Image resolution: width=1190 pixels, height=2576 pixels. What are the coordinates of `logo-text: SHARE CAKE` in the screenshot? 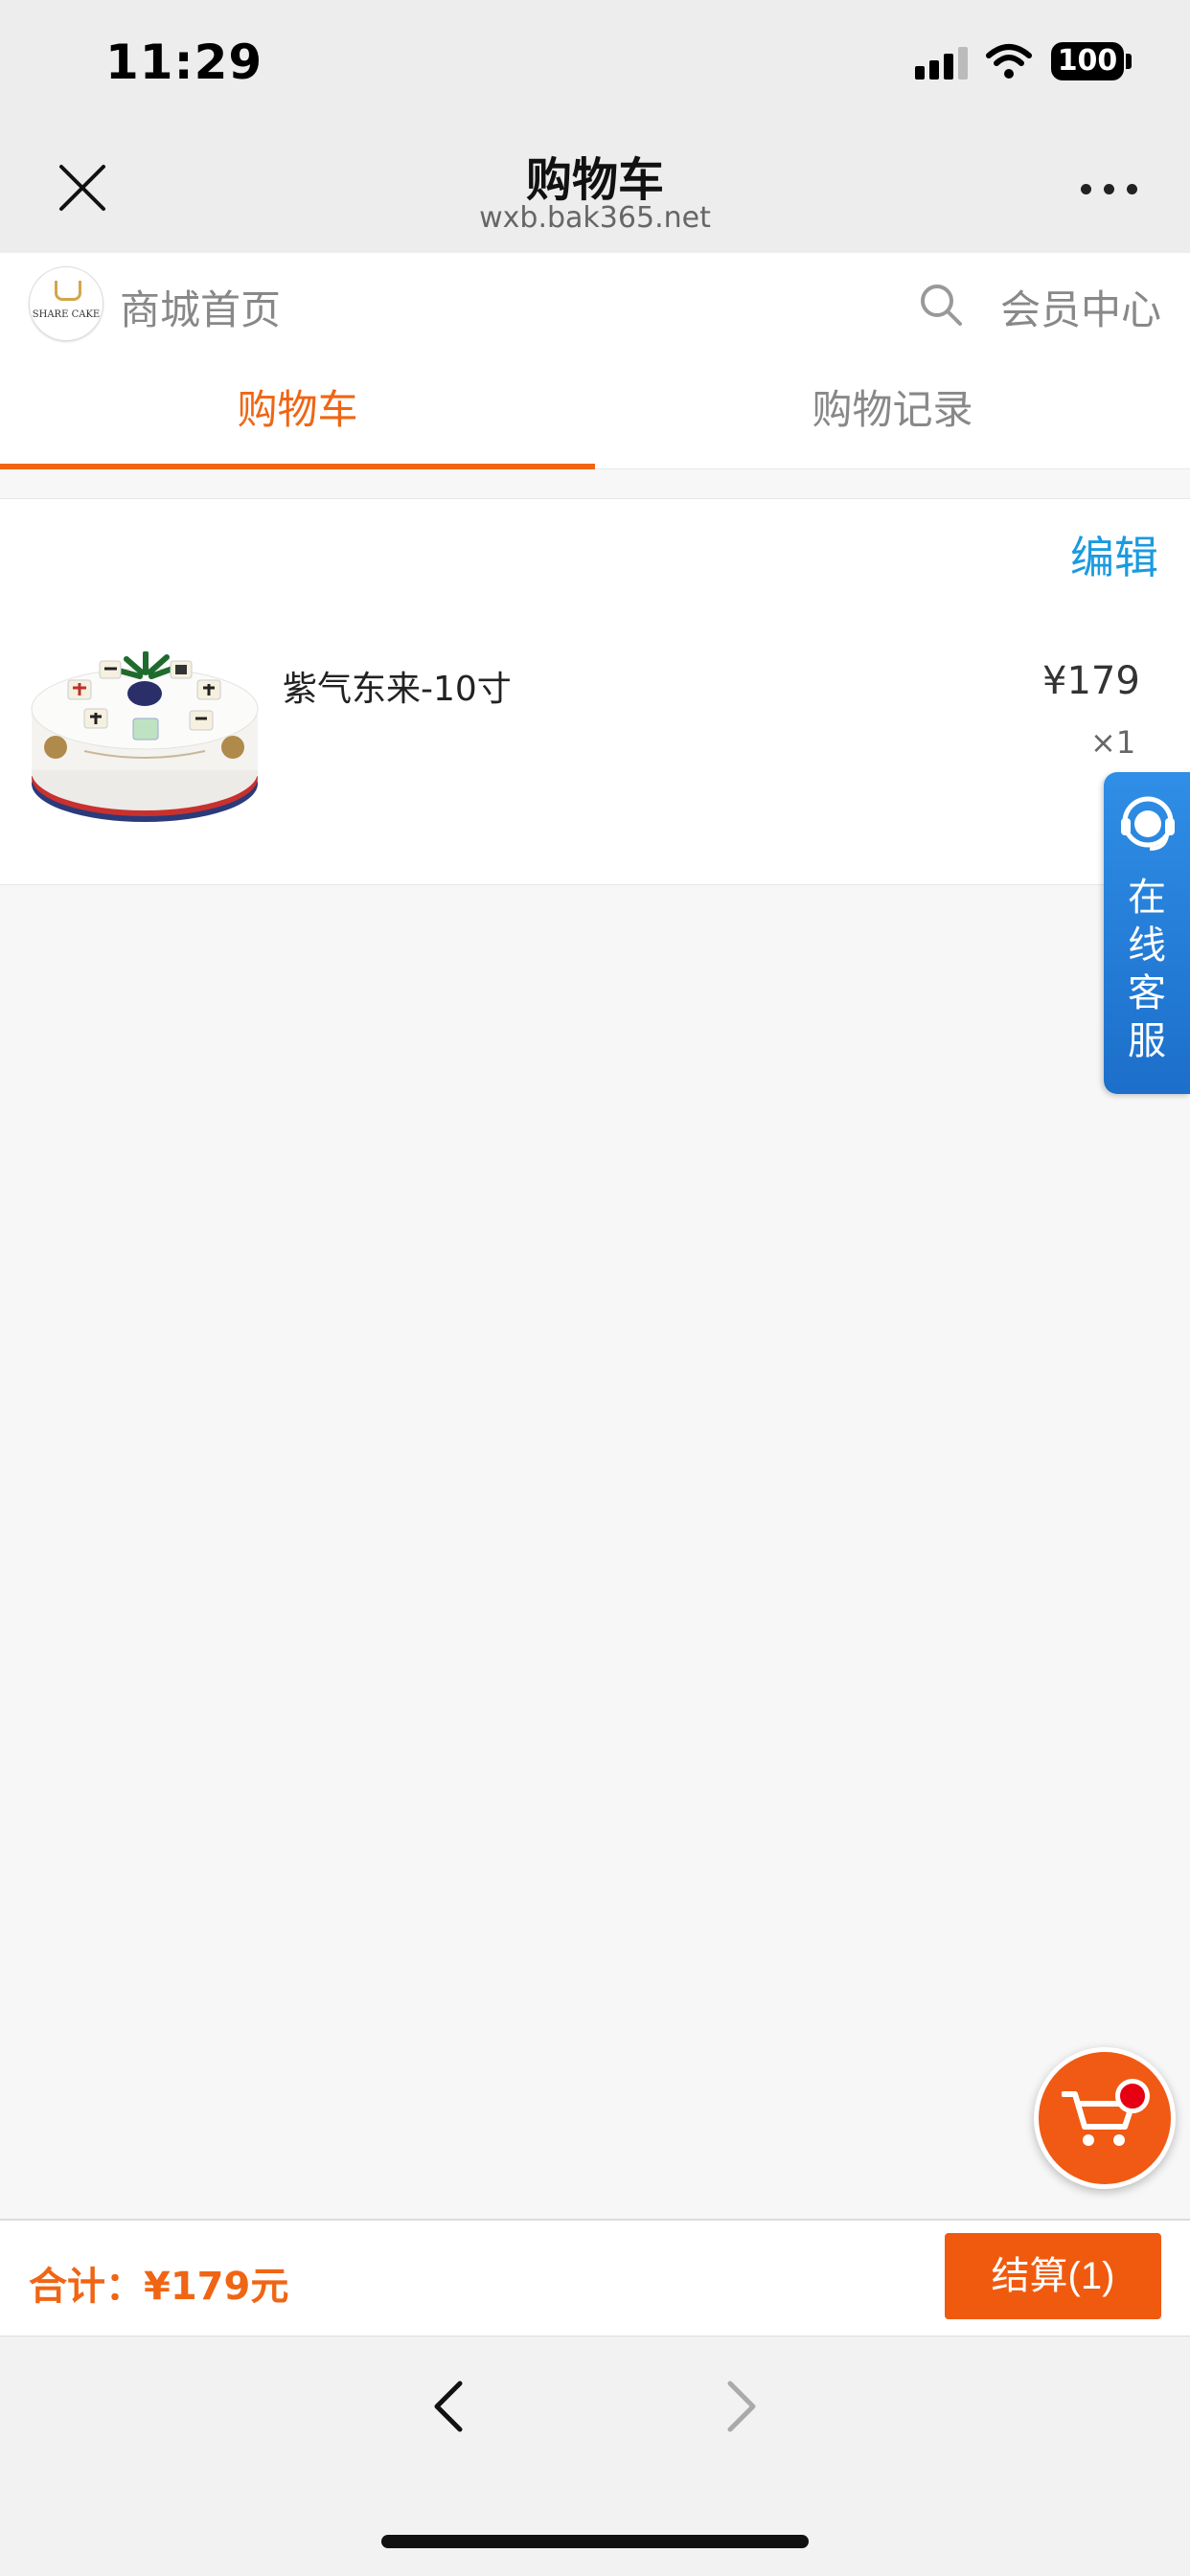 It's located at (66, 315).